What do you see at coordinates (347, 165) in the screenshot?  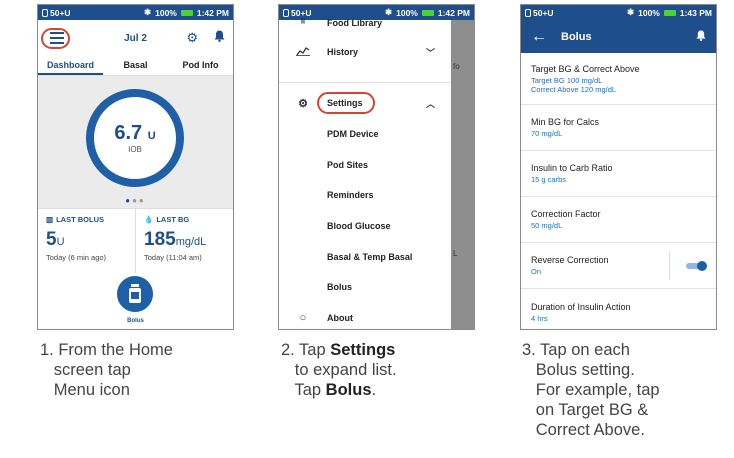 I see `submenu-item-pod-sites: Pod Sites` at bounding box center [347, 165].